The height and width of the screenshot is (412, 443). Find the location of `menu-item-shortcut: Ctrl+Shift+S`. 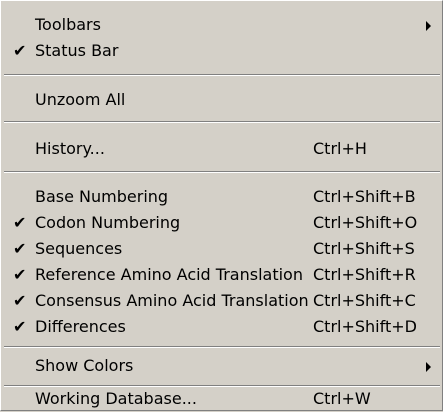

menu-item-shortcut: Ctrl+Shift+S is located at coordinates (364, 248).